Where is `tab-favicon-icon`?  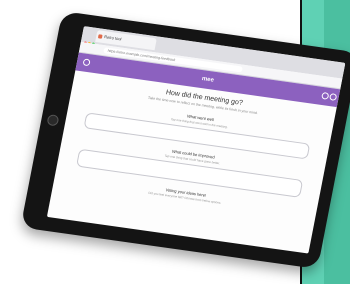 tab-favicon-icon is located at coordinates (100, 36).